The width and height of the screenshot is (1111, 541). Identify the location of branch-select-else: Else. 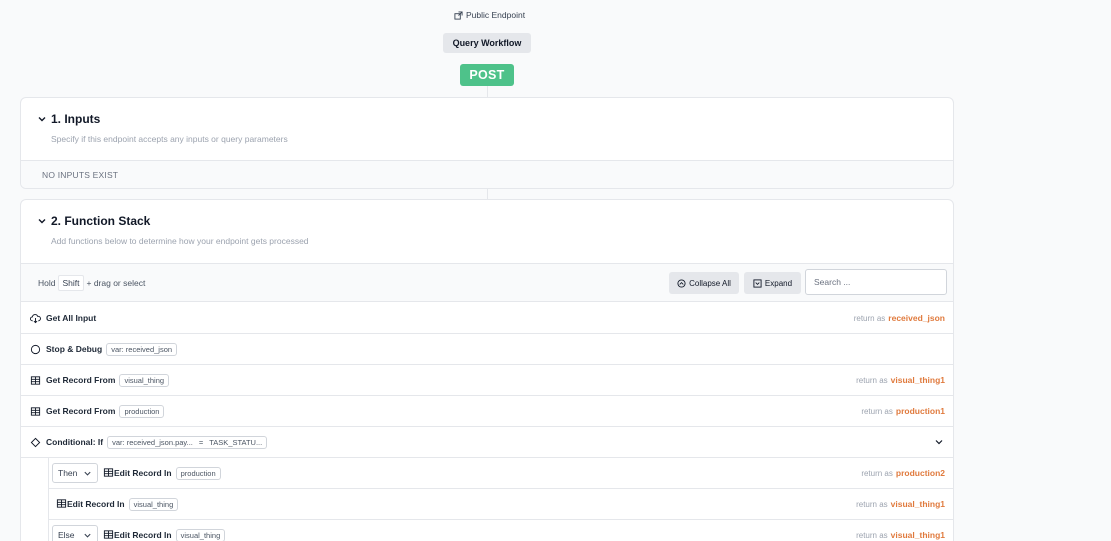
(75, 533).